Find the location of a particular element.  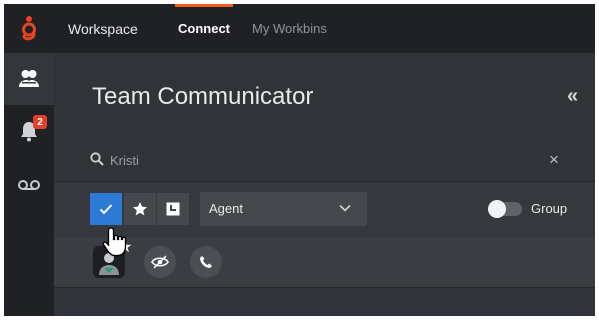

notification-count-badge: 2 is located at coordinates (40, 122).